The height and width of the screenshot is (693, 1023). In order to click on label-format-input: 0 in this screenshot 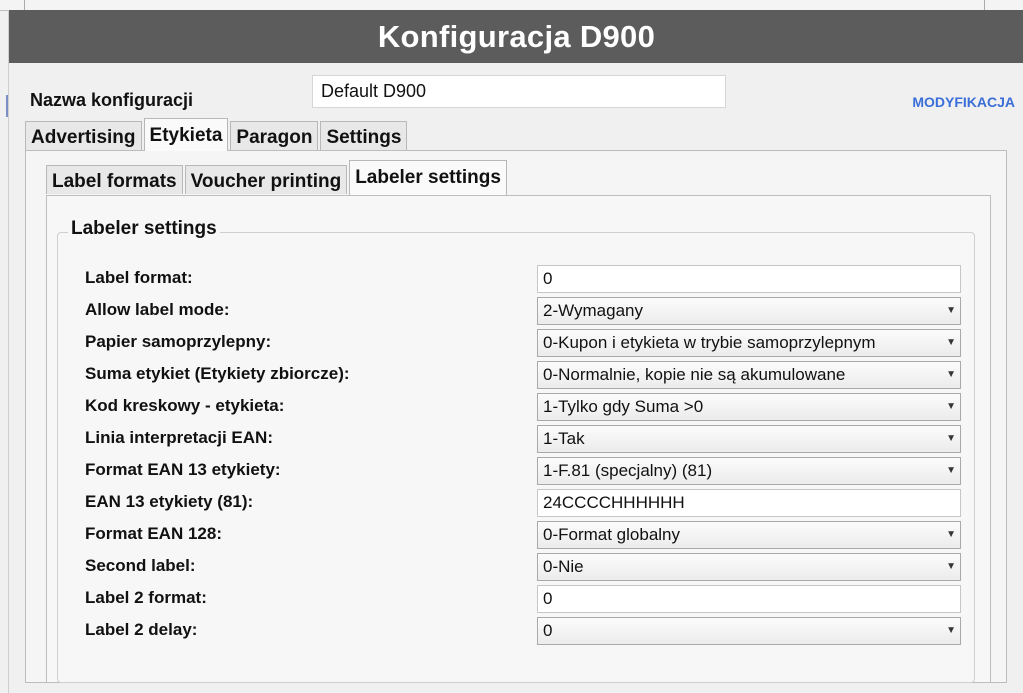, I will do `click(749, 279)`.